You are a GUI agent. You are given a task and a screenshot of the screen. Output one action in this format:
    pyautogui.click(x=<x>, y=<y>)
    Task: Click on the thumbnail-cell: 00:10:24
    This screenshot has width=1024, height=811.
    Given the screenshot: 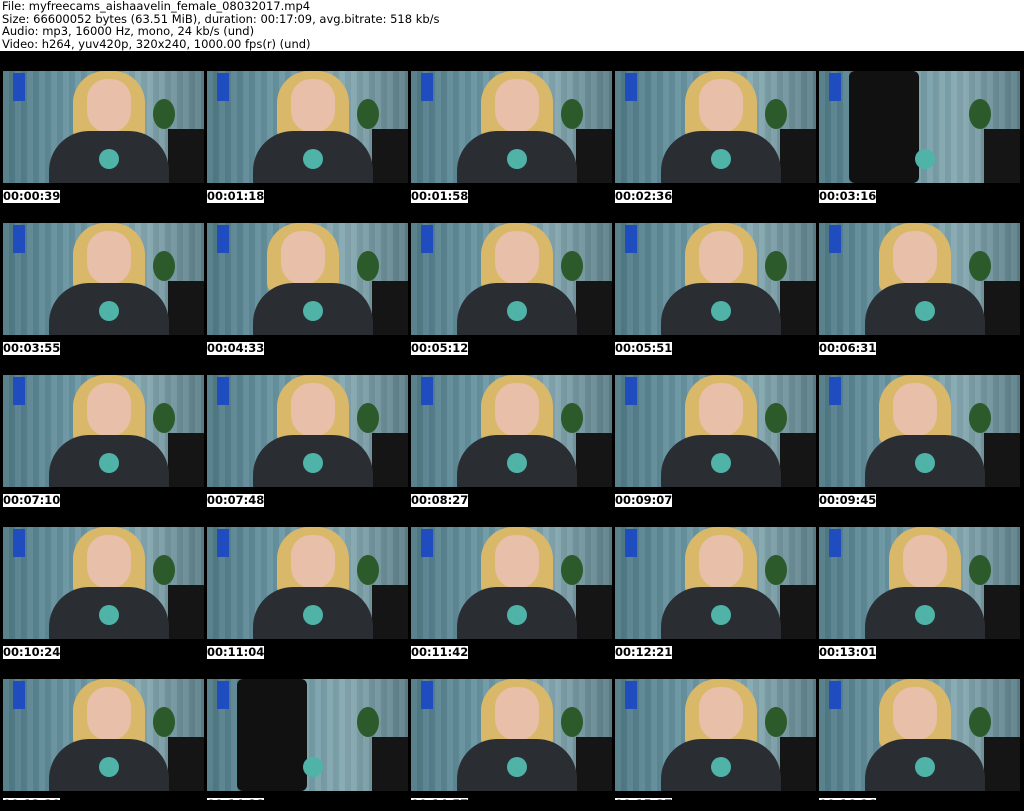 What is the action you would take?
    pyautogui.click(x=102, y=583)
    